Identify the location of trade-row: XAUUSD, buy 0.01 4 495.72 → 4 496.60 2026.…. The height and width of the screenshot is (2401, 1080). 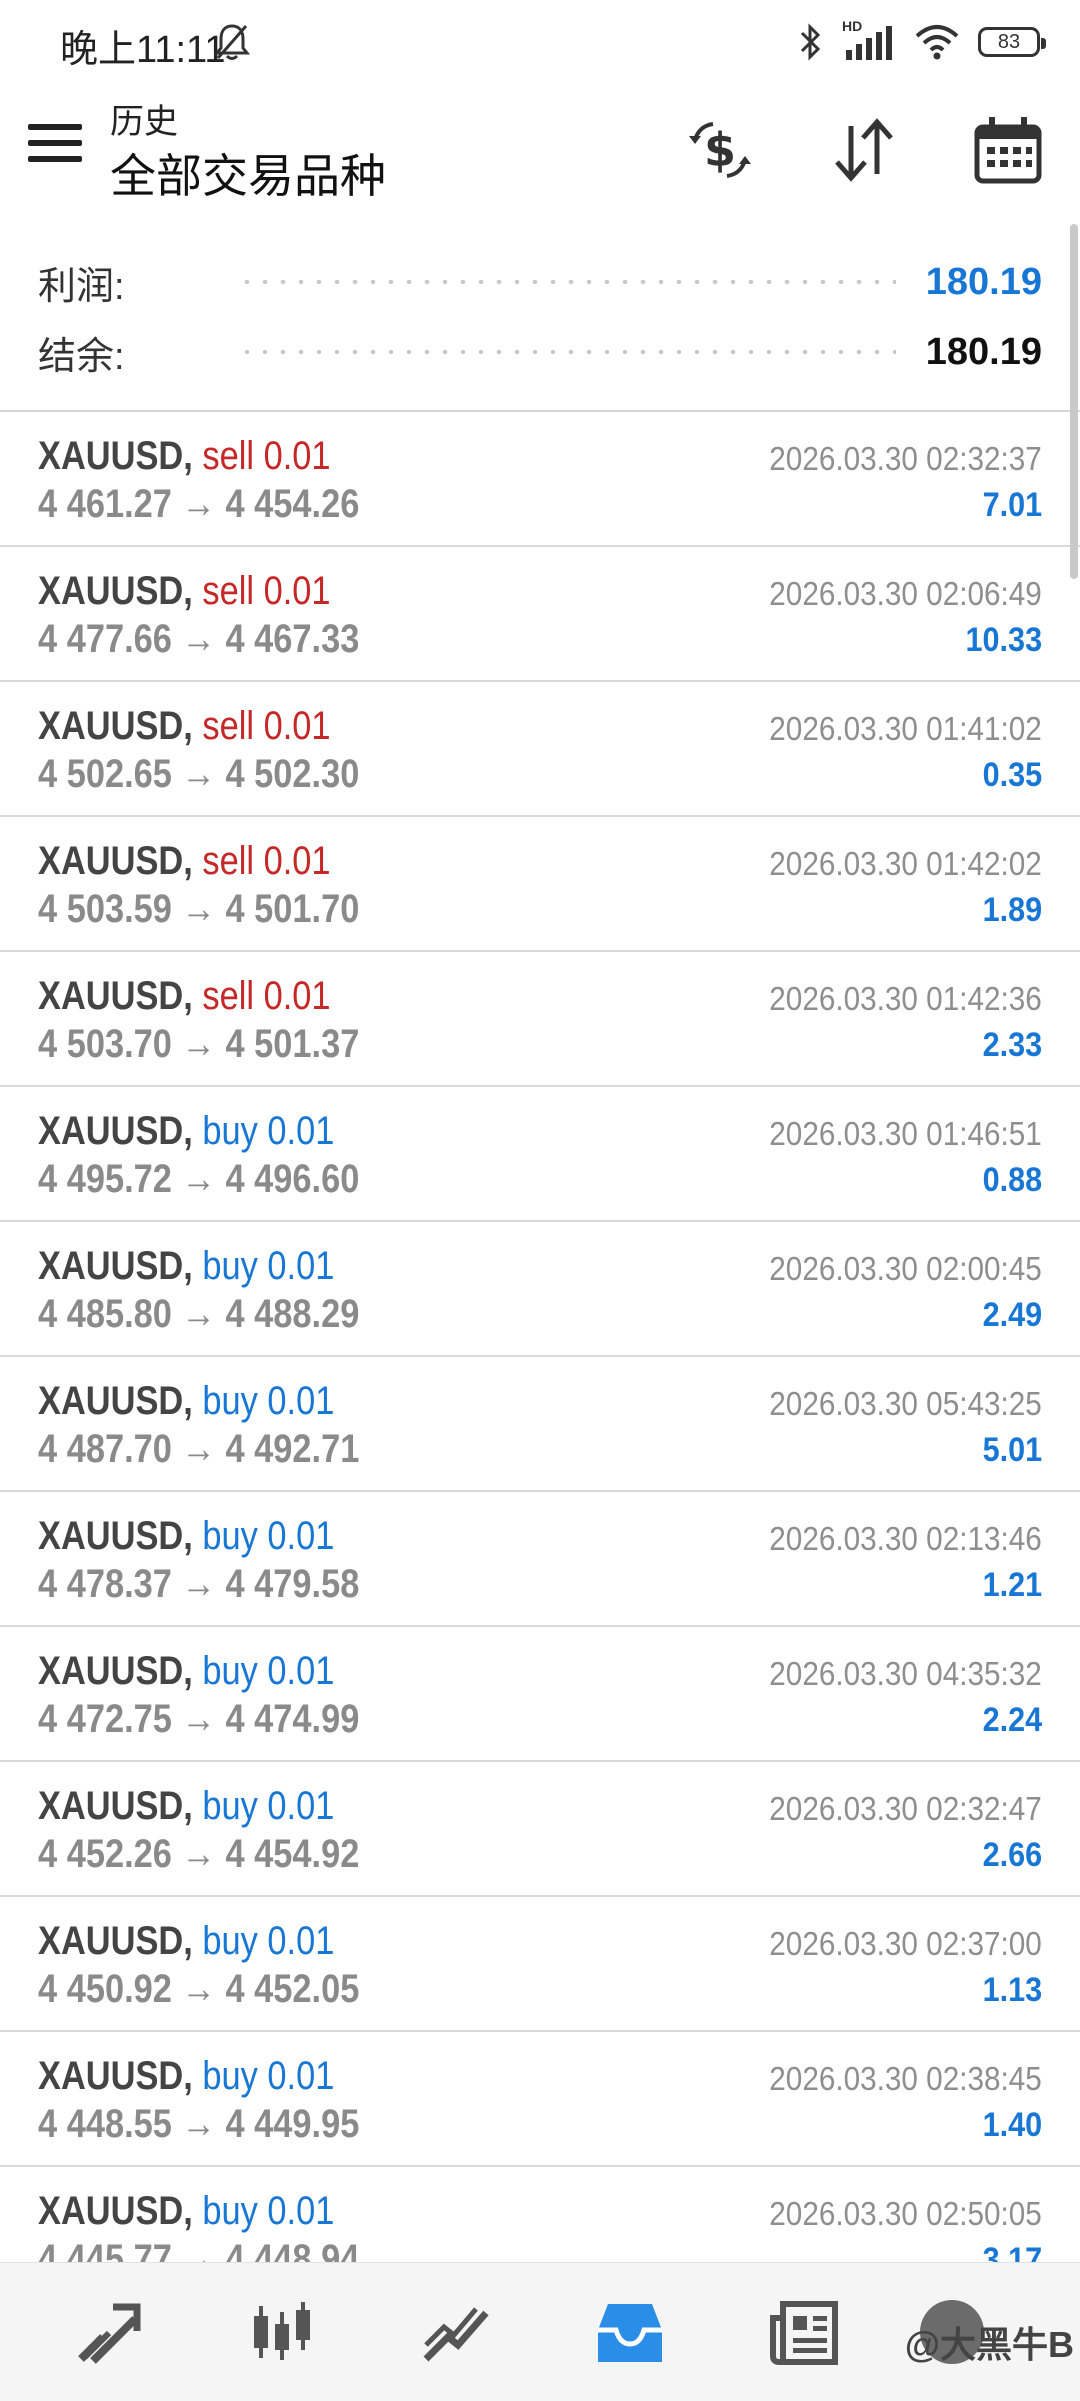
(540, 1154).